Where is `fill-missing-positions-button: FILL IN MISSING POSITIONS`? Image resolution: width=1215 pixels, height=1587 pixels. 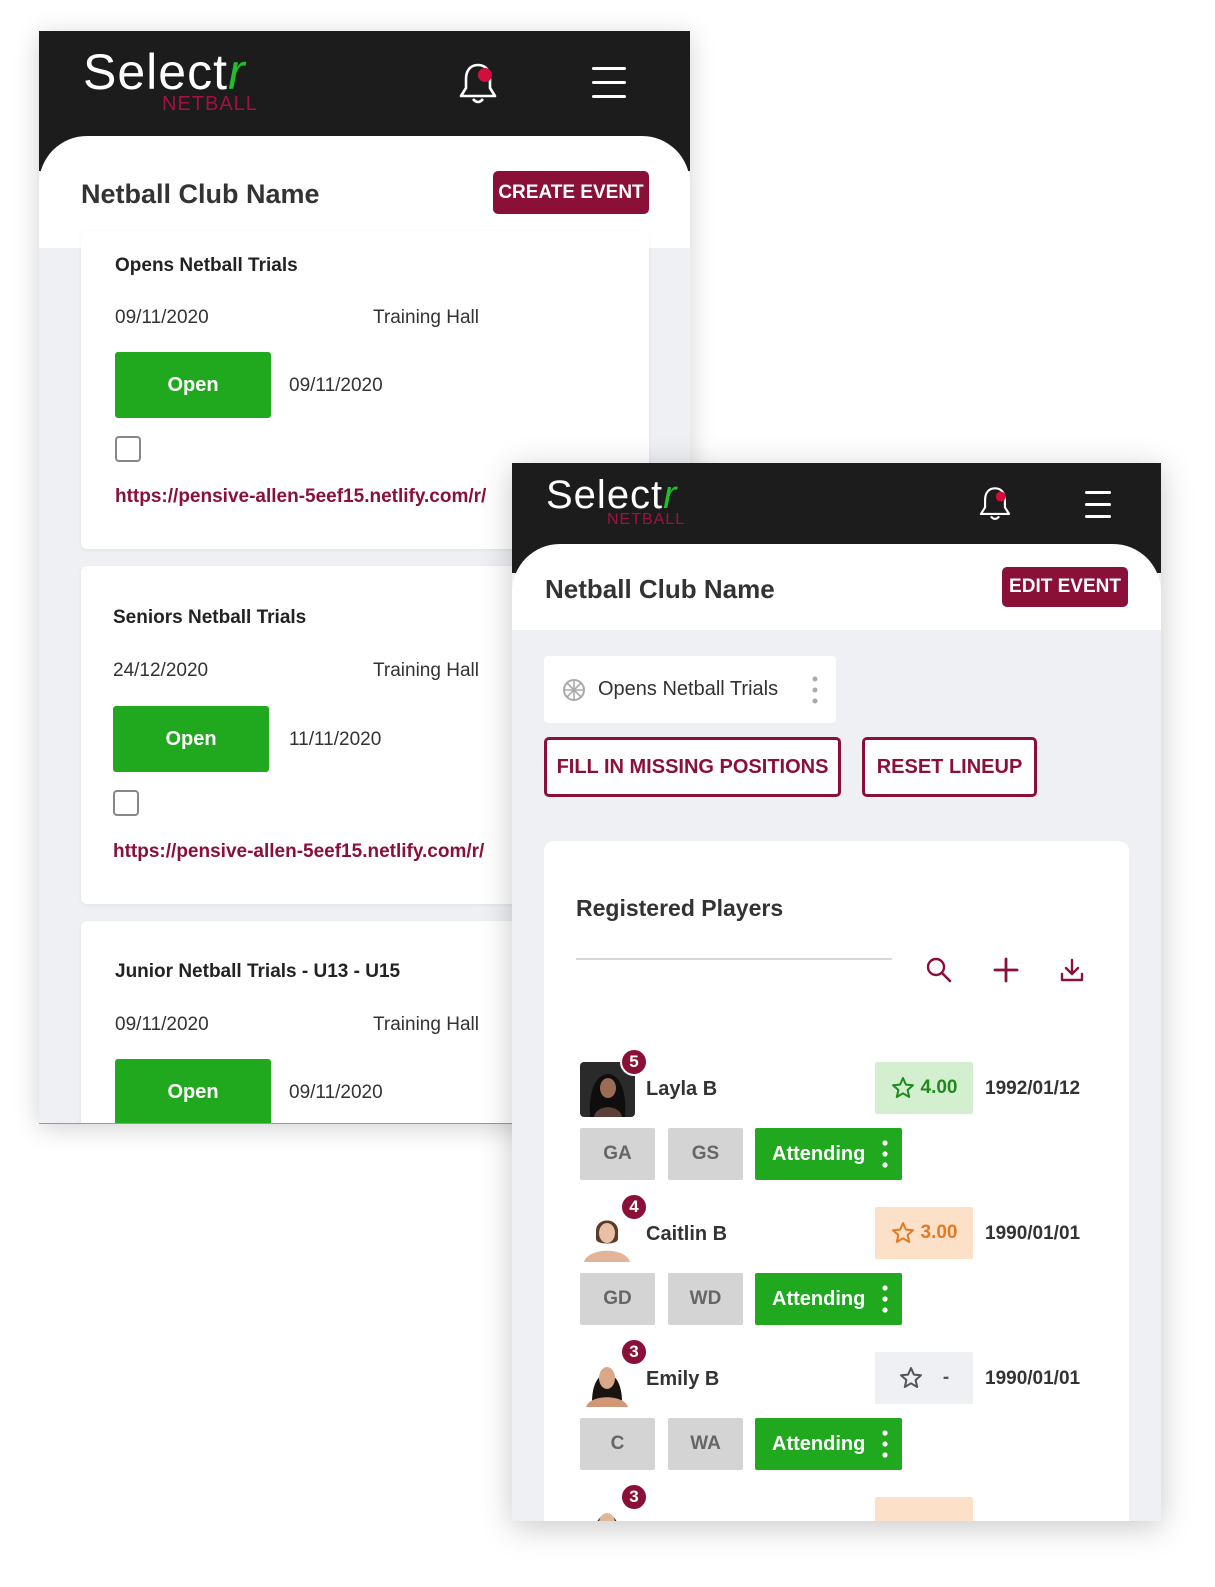
fill-missing-positions-button: FILL IN MISSING POSITIONS is located at coordinates (692, 767).